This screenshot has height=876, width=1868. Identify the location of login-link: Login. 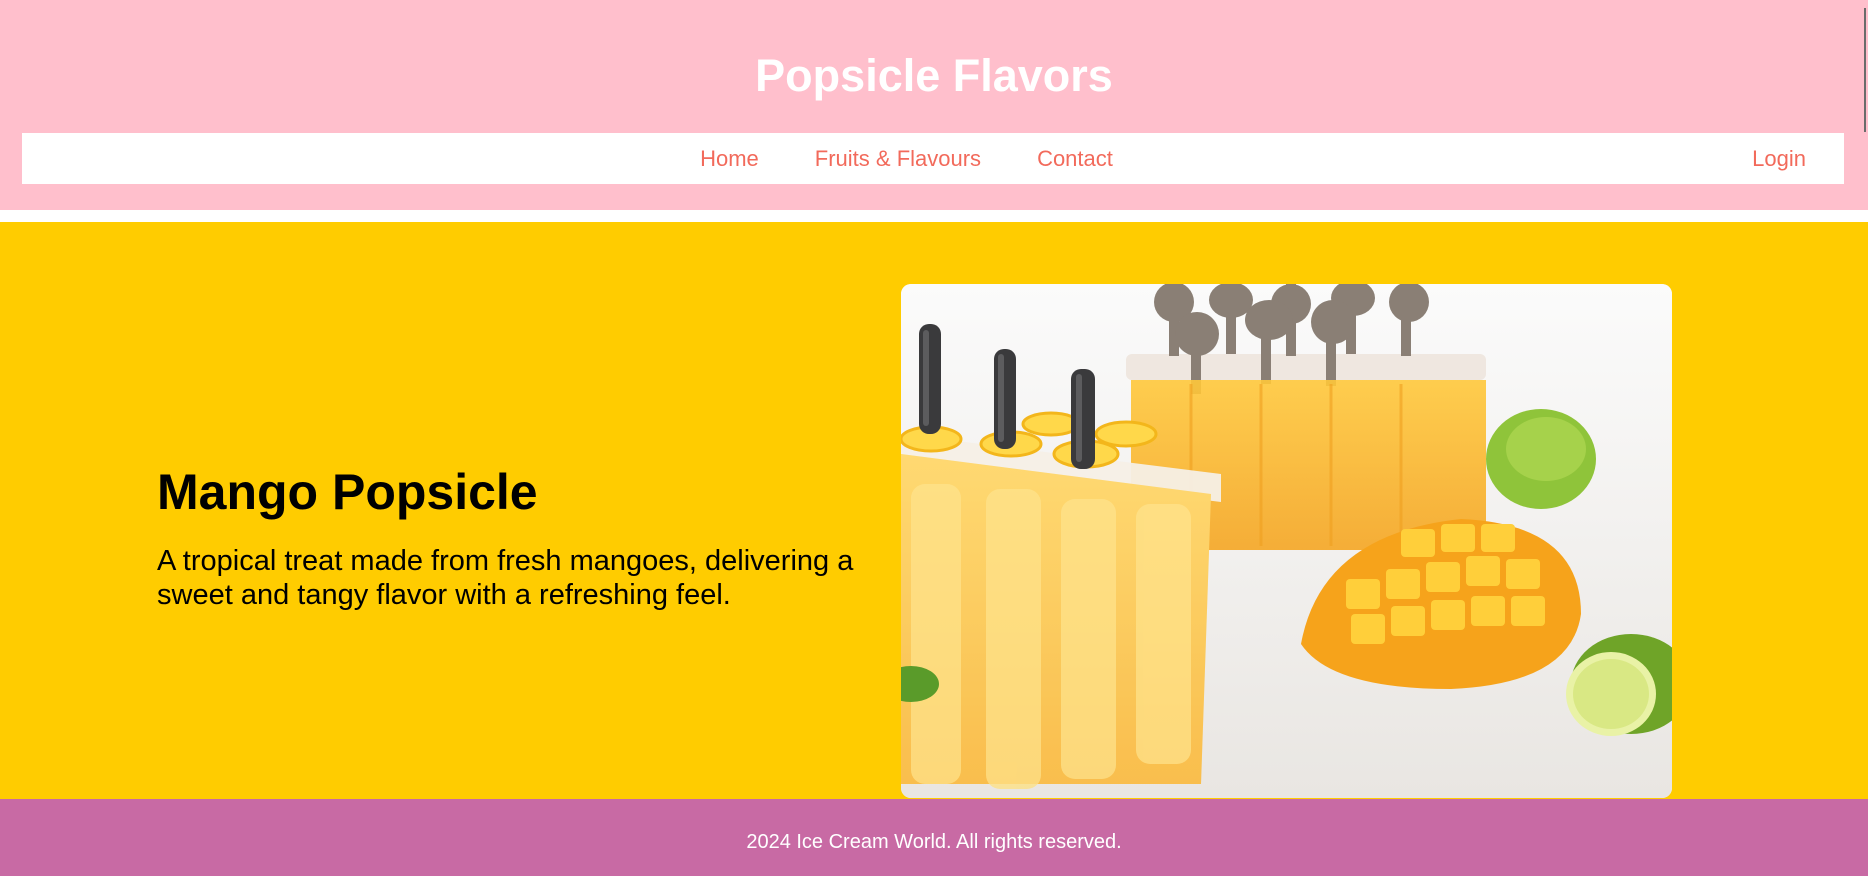
(1779, 158).